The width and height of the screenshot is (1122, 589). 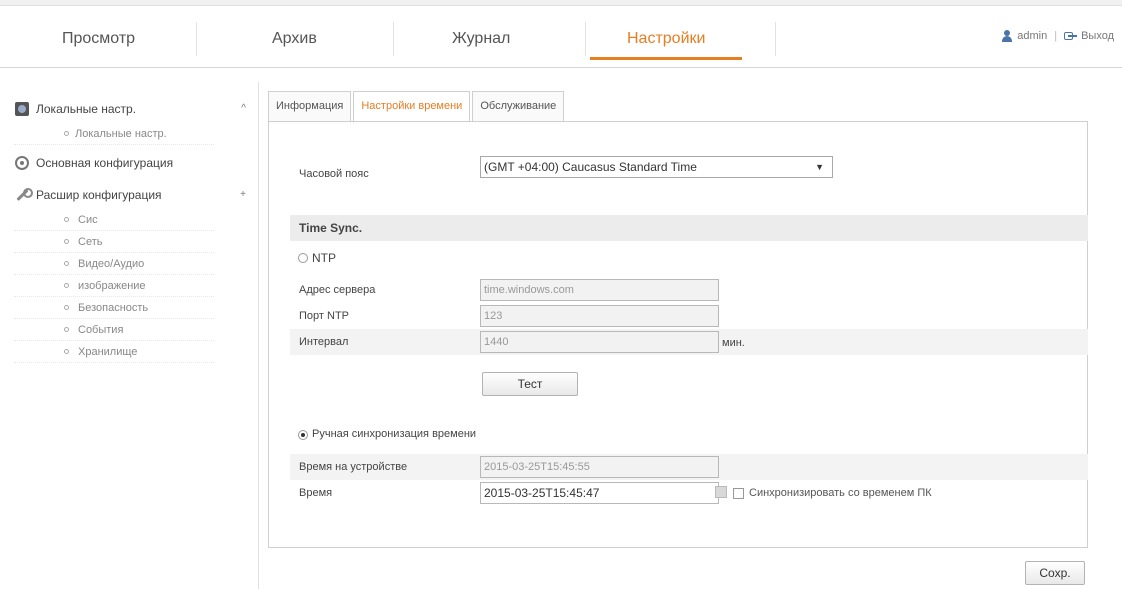 I want to click on calendar-icon, so click(x=721, y=492).